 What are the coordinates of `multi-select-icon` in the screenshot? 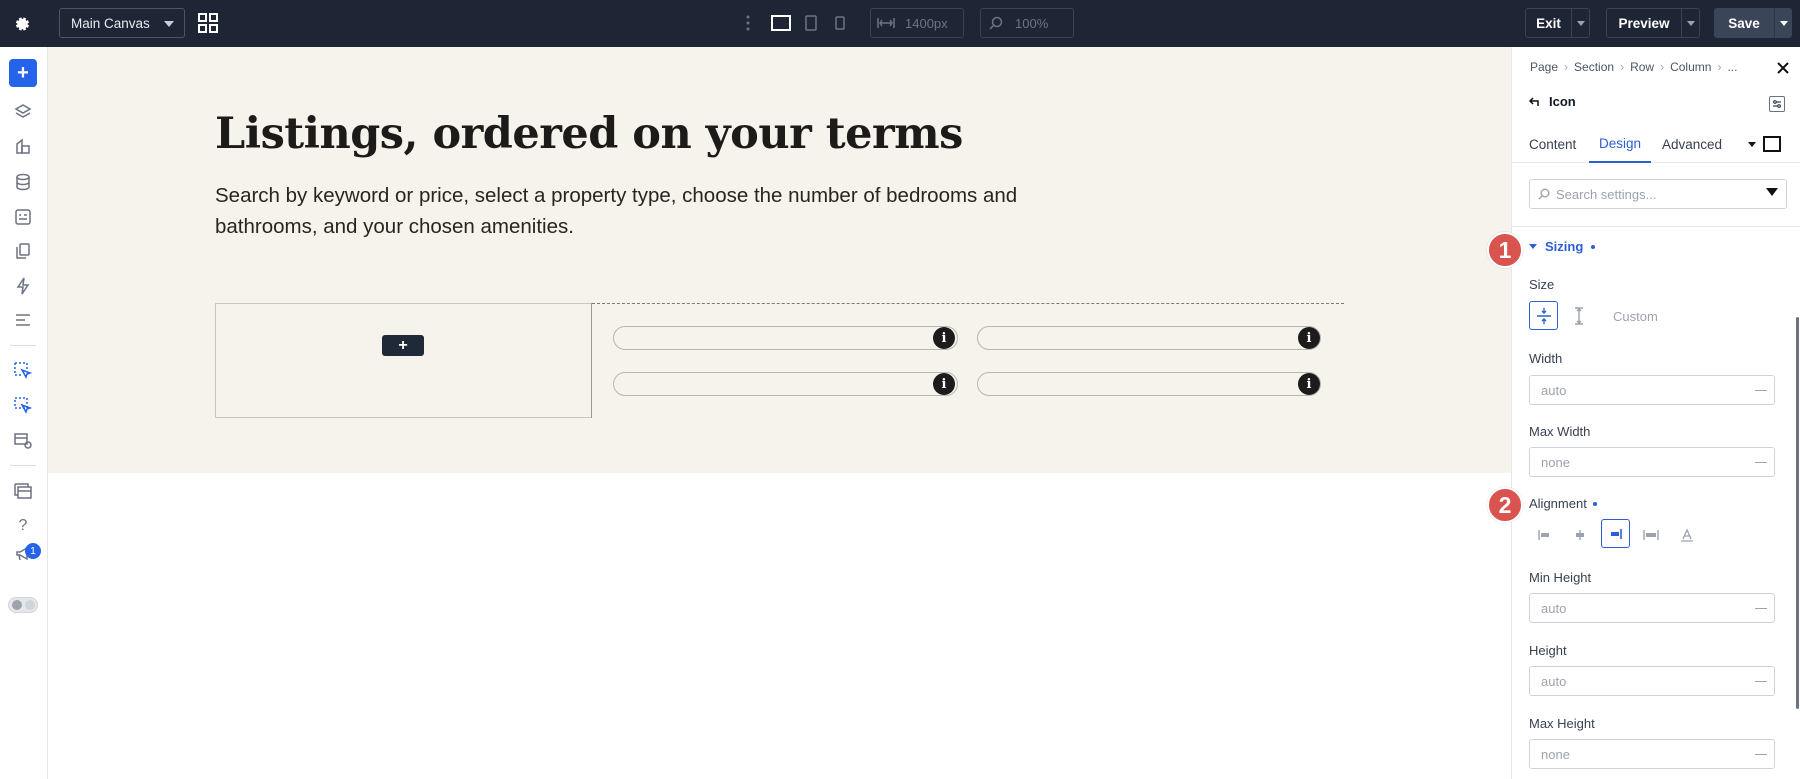 It's located at (23, 406).